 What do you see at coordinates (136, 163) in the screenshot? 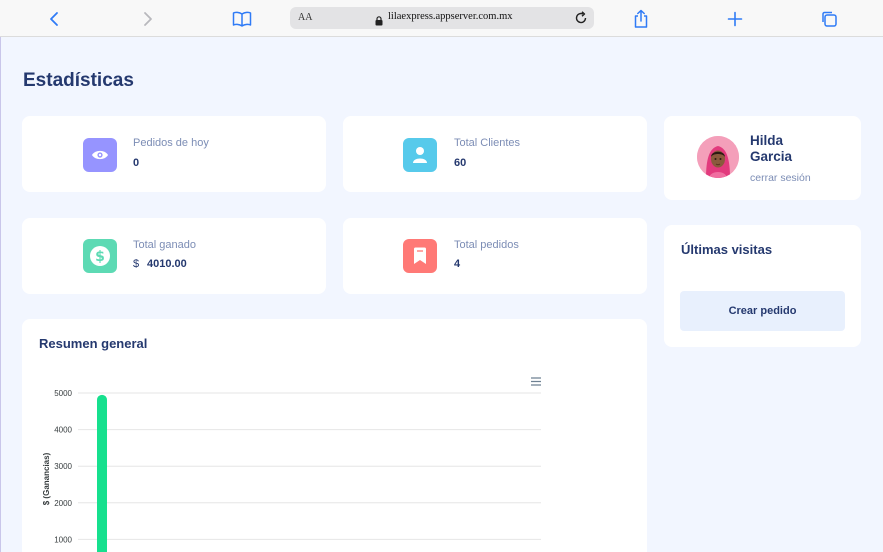
I see `stat-value: 0` at bounding box center [136, 163].